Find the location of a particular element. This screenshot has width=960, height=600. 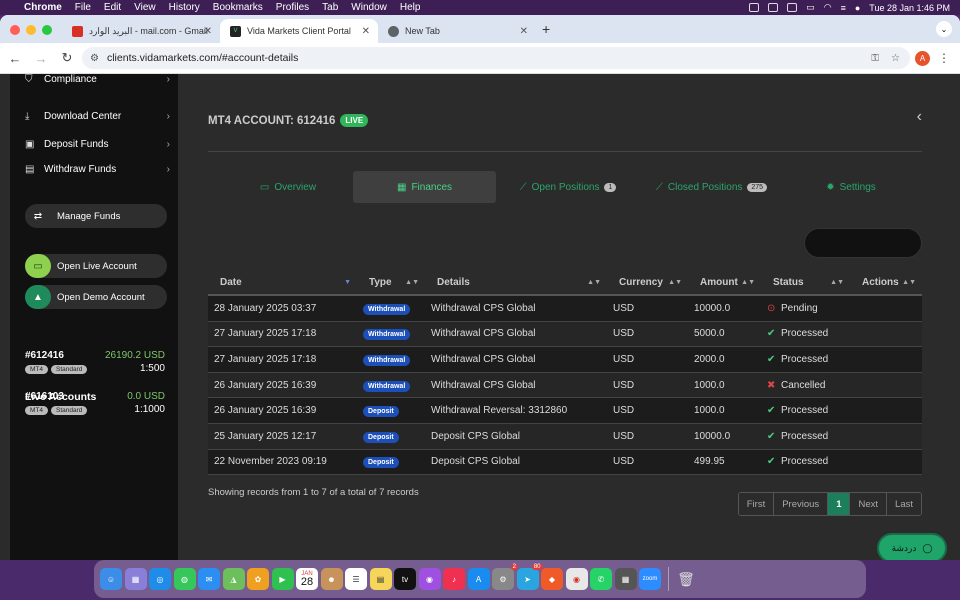

menu-help: Help is located at coordinates (410, 7).